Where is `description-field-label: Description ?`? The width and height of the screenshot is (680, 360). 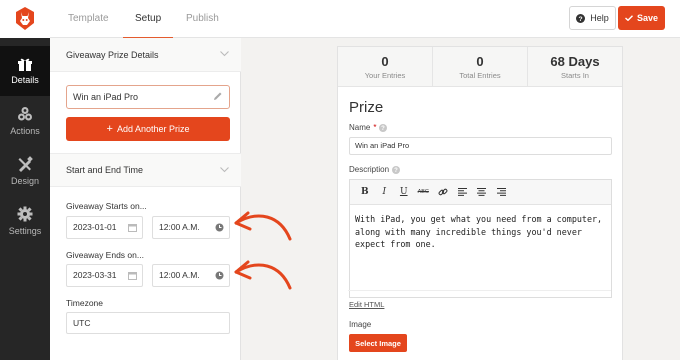
description-field-label: Description ? is located at coordinates (375, 169).